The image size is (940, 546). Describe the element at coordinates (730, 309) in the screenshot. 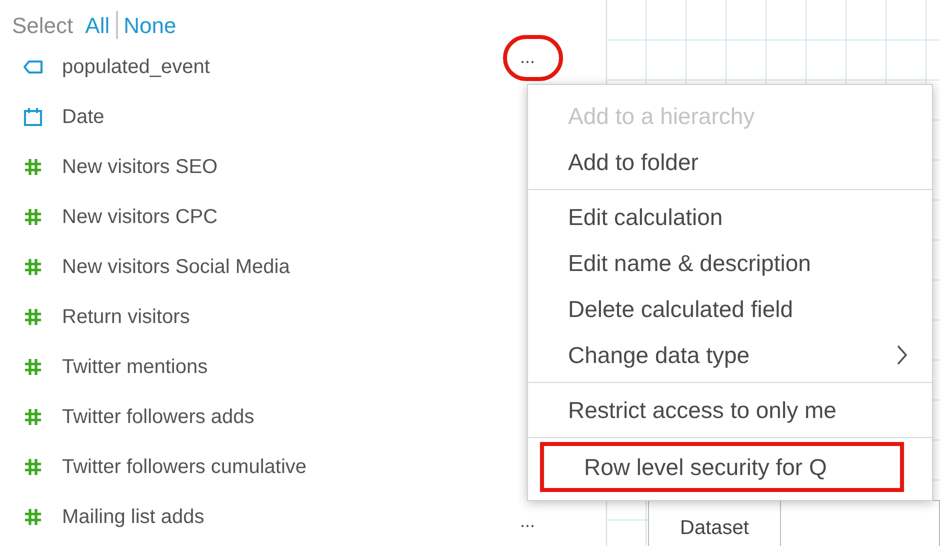

I see `menu-item: Delete calculated field` at that location.